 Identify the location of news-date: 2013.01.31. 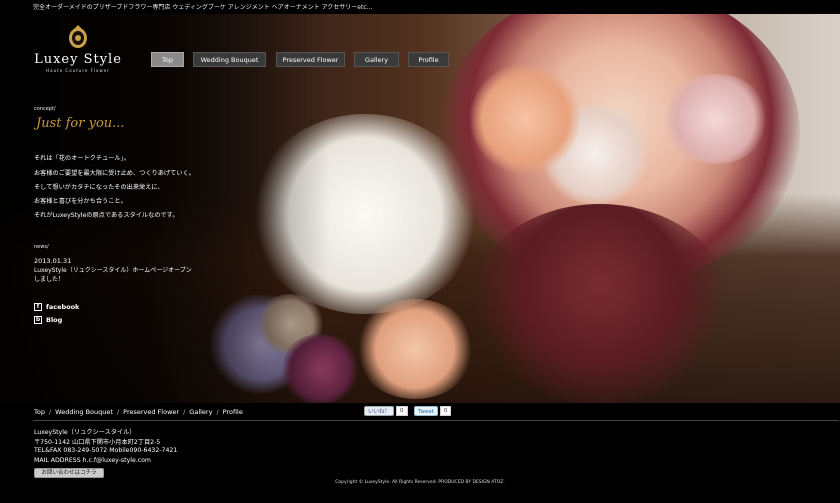
(53, 261).